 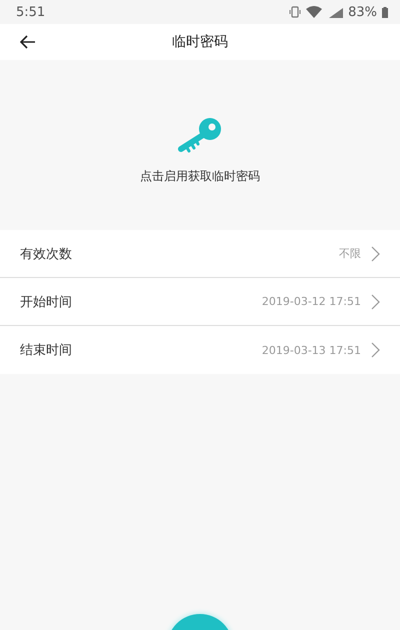 I want to click on row-value: 2019-03-13 17:51, so click(x=311, y=350).